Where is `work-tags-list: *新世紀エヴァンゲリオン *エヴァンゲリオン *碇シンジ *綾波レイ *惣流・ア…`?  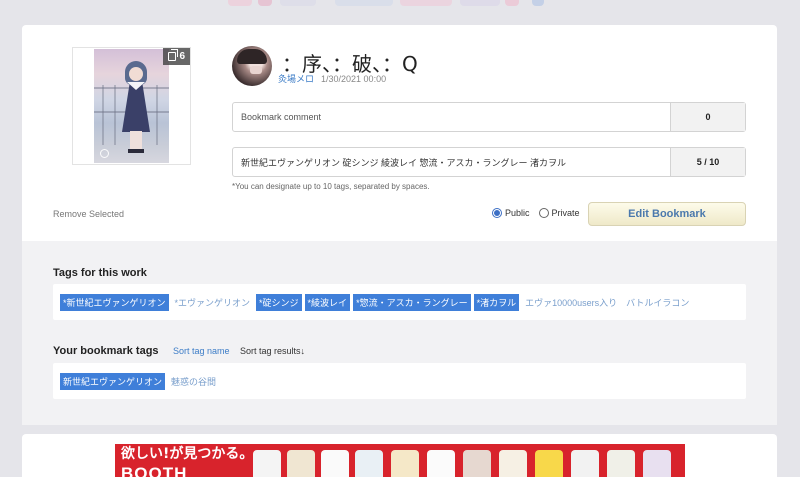
work-tags-list: *新世紀エヴァンゲリオン *エヴァンゲリオン *碇シンジ *綾波レイ *惣流・ア… is located at coordinates (399, 302).